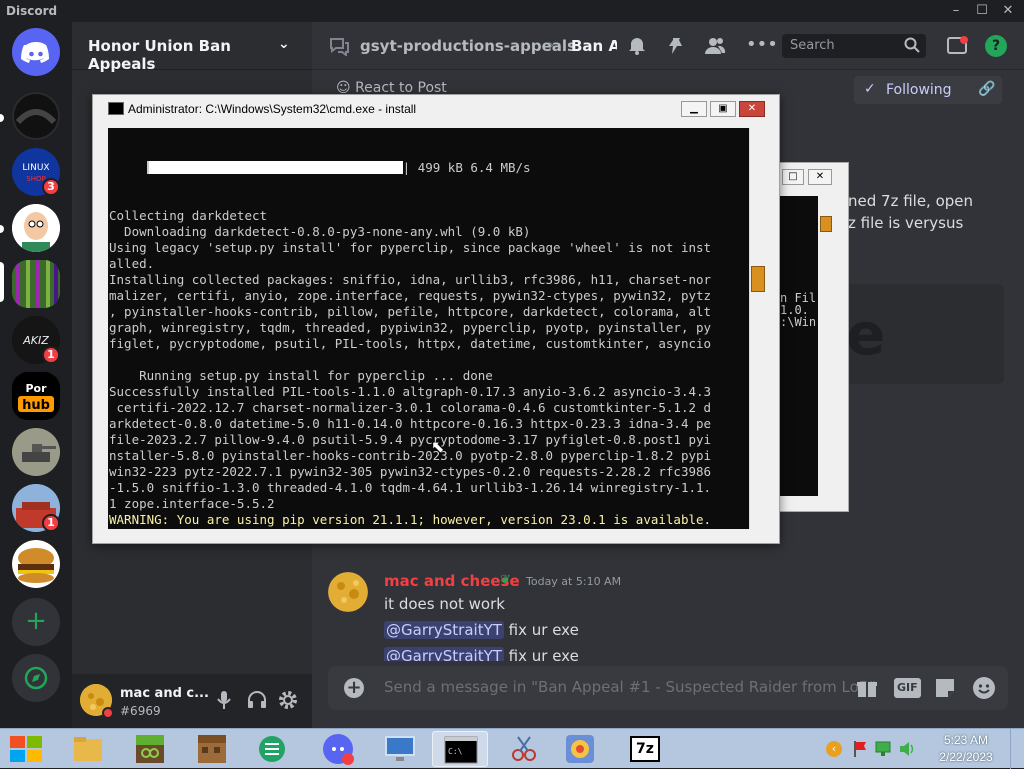  Describe the element at coordinates (551, 44) in the screenshot. I see `chevron-right-icon: ›` at that location.